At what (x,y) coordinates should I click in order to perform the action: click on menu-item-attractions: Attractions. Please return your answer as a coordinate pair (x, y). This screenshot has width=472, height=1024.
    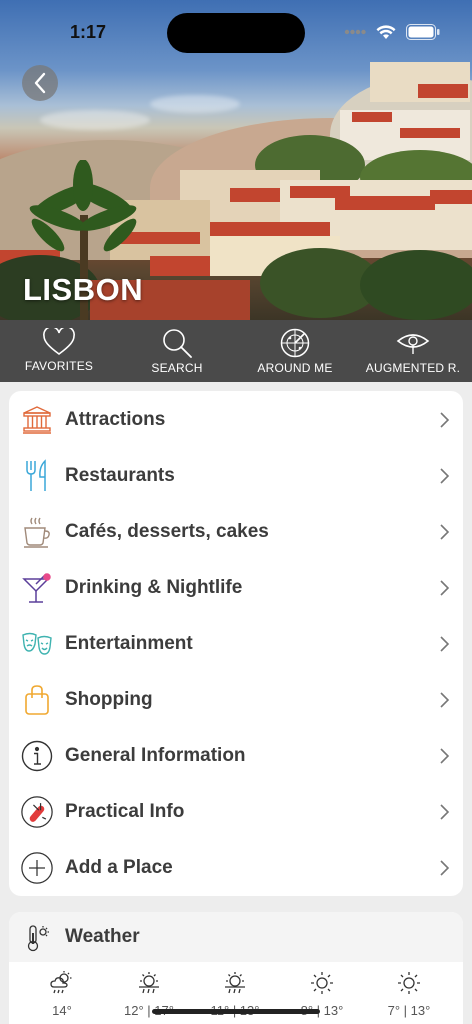
    Looking at the image, I should click on (236, 420).